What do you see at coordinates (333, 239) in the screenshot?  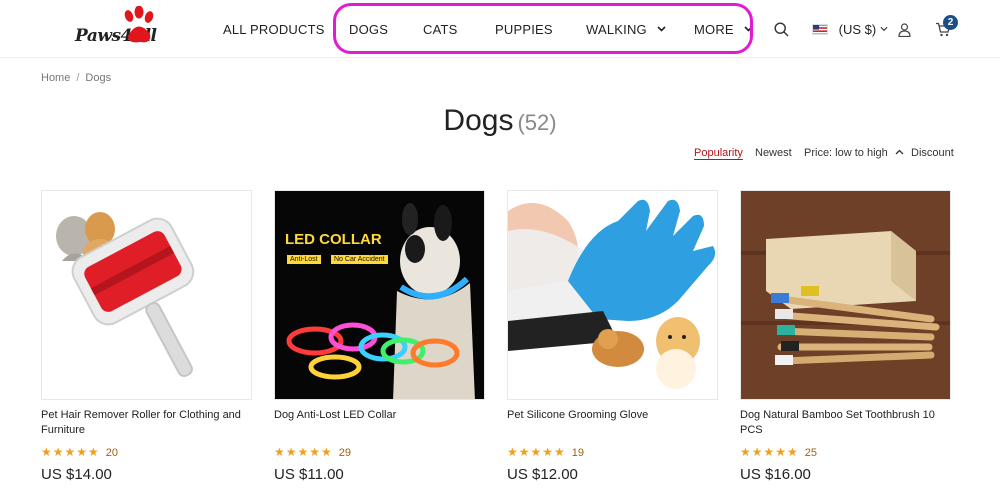 I see `led-collar-heading: LED COLLAR` at bounding box center [333, 239].